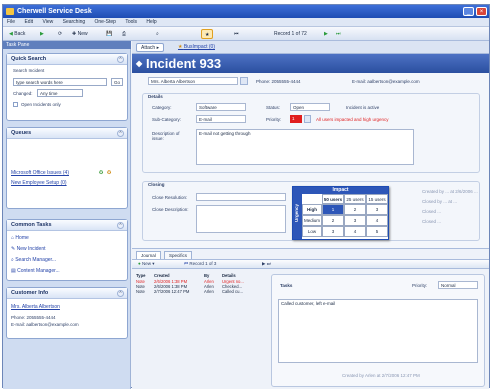 The width and height of the screenshot is (498, 392). Describe the element at coordinates (60, 34) in the screenshot. I see `refresh-button: ⟳` at that location.